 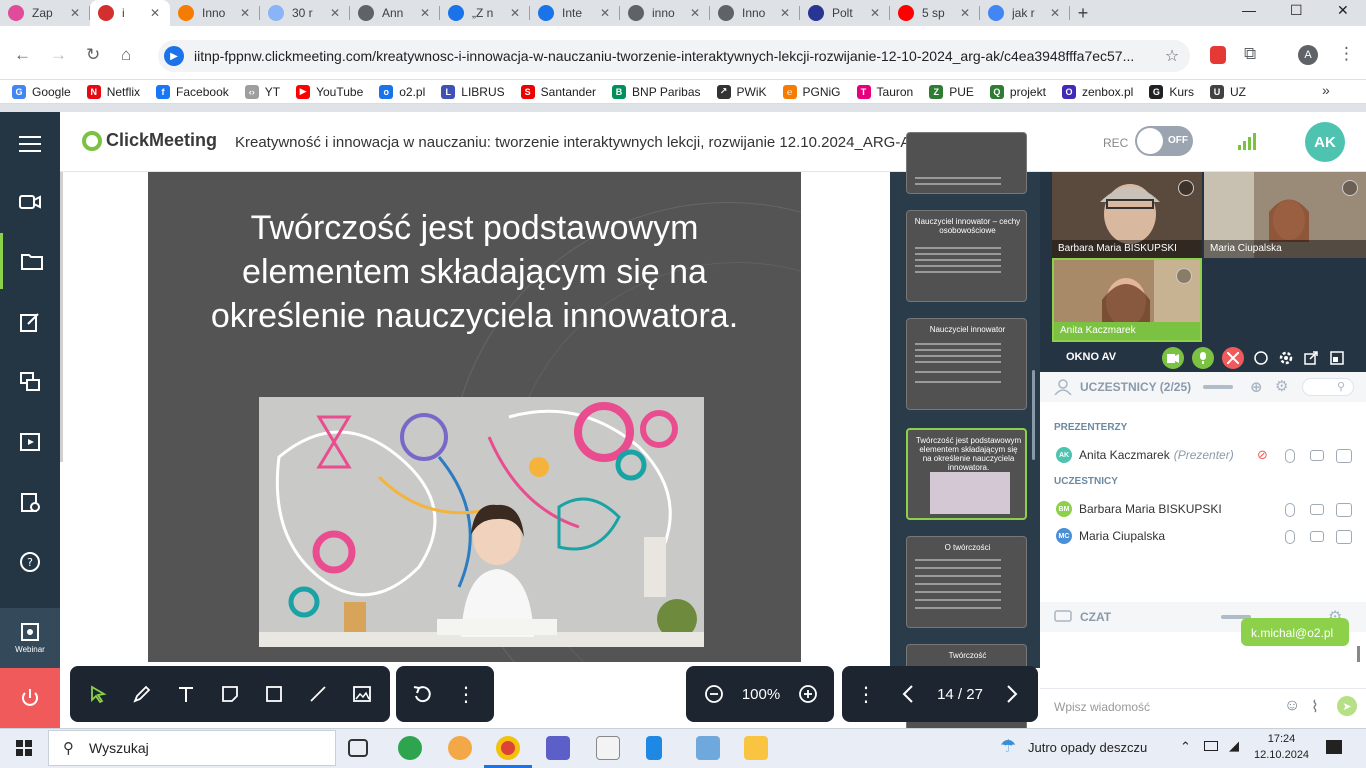 I want to click on home-icon: ⌂, so click(x=126, y=55).